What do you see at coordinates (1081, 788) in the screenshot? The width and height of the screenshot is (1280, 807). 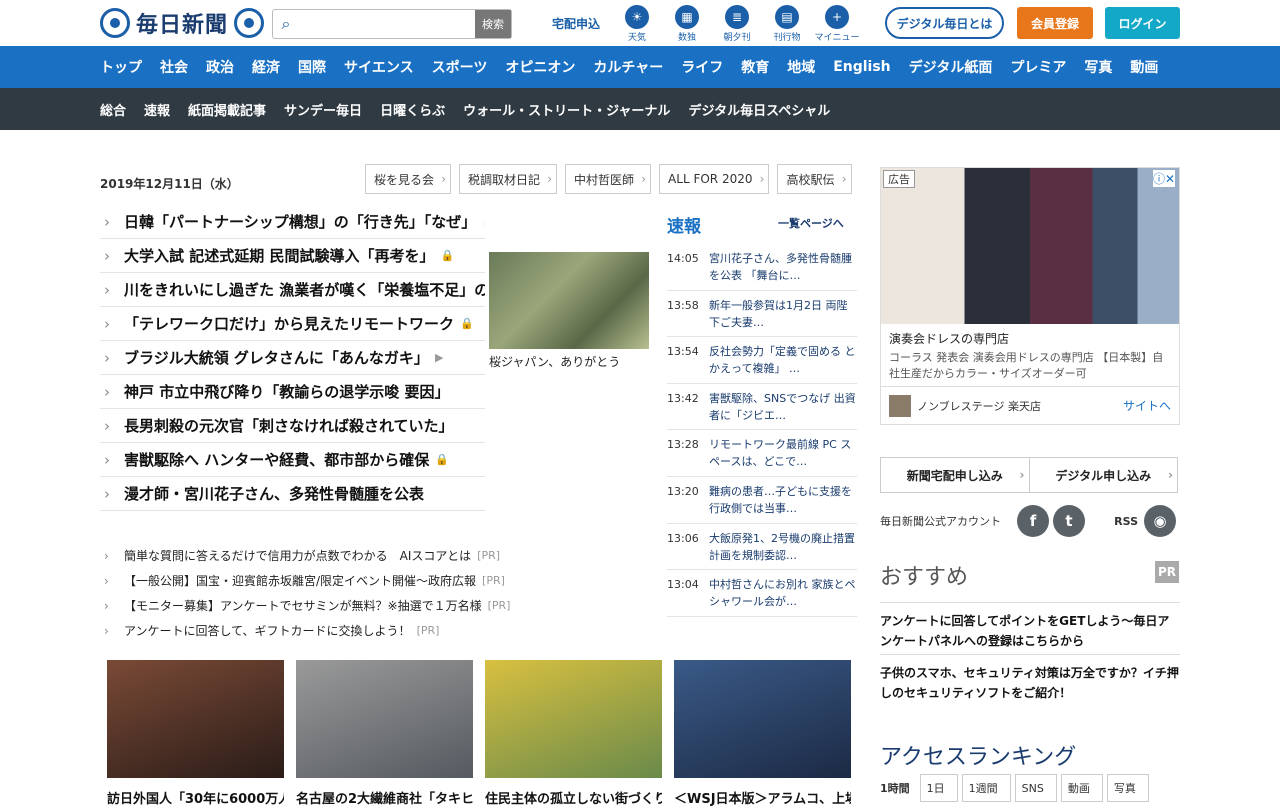 I see `ranking-tab: 動画` at bounding box center [1081, 788].